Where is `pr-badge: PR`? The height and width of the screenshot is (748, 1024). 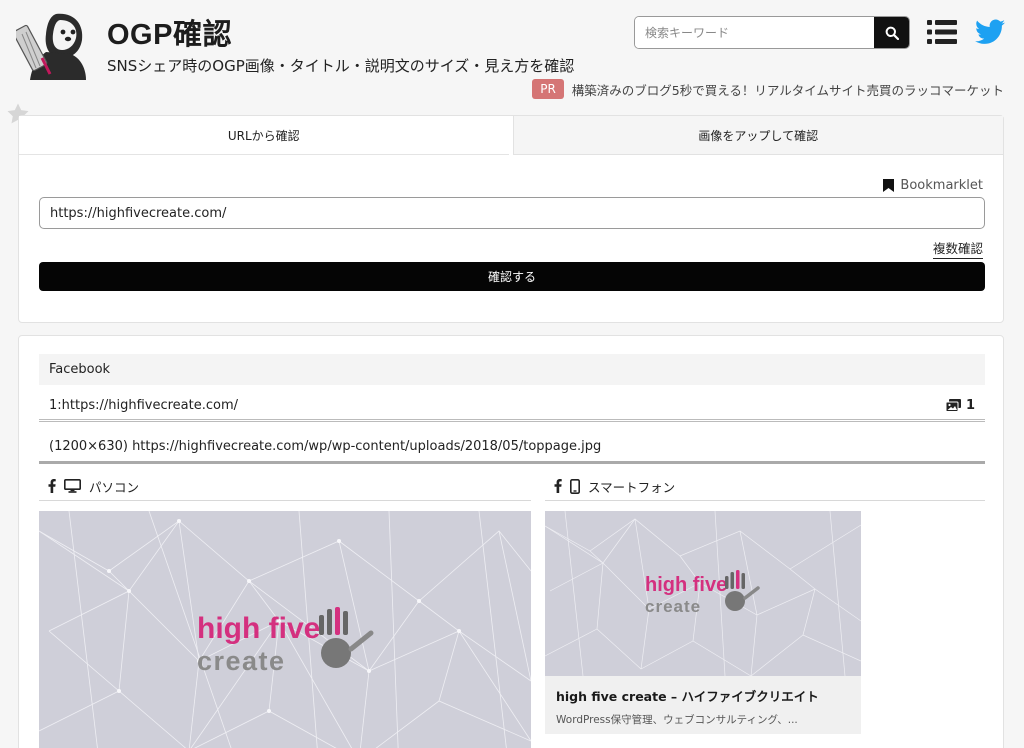
pr-badge: PR is located at coordinates (548, 89).